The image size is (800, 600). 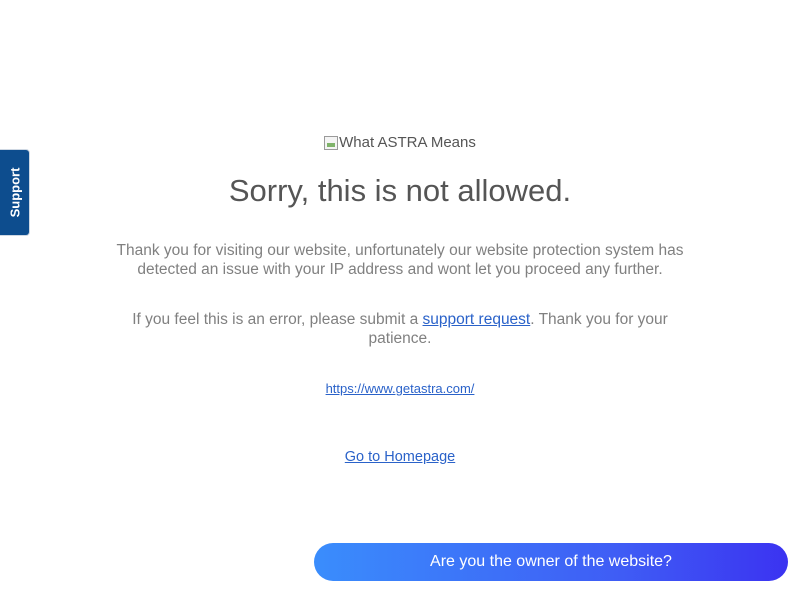 What do you see at coordinates (551, 562) in the screenshot?
I see `website-owner-button: Are you the owner of the website?` at bounding box center [551, 562].